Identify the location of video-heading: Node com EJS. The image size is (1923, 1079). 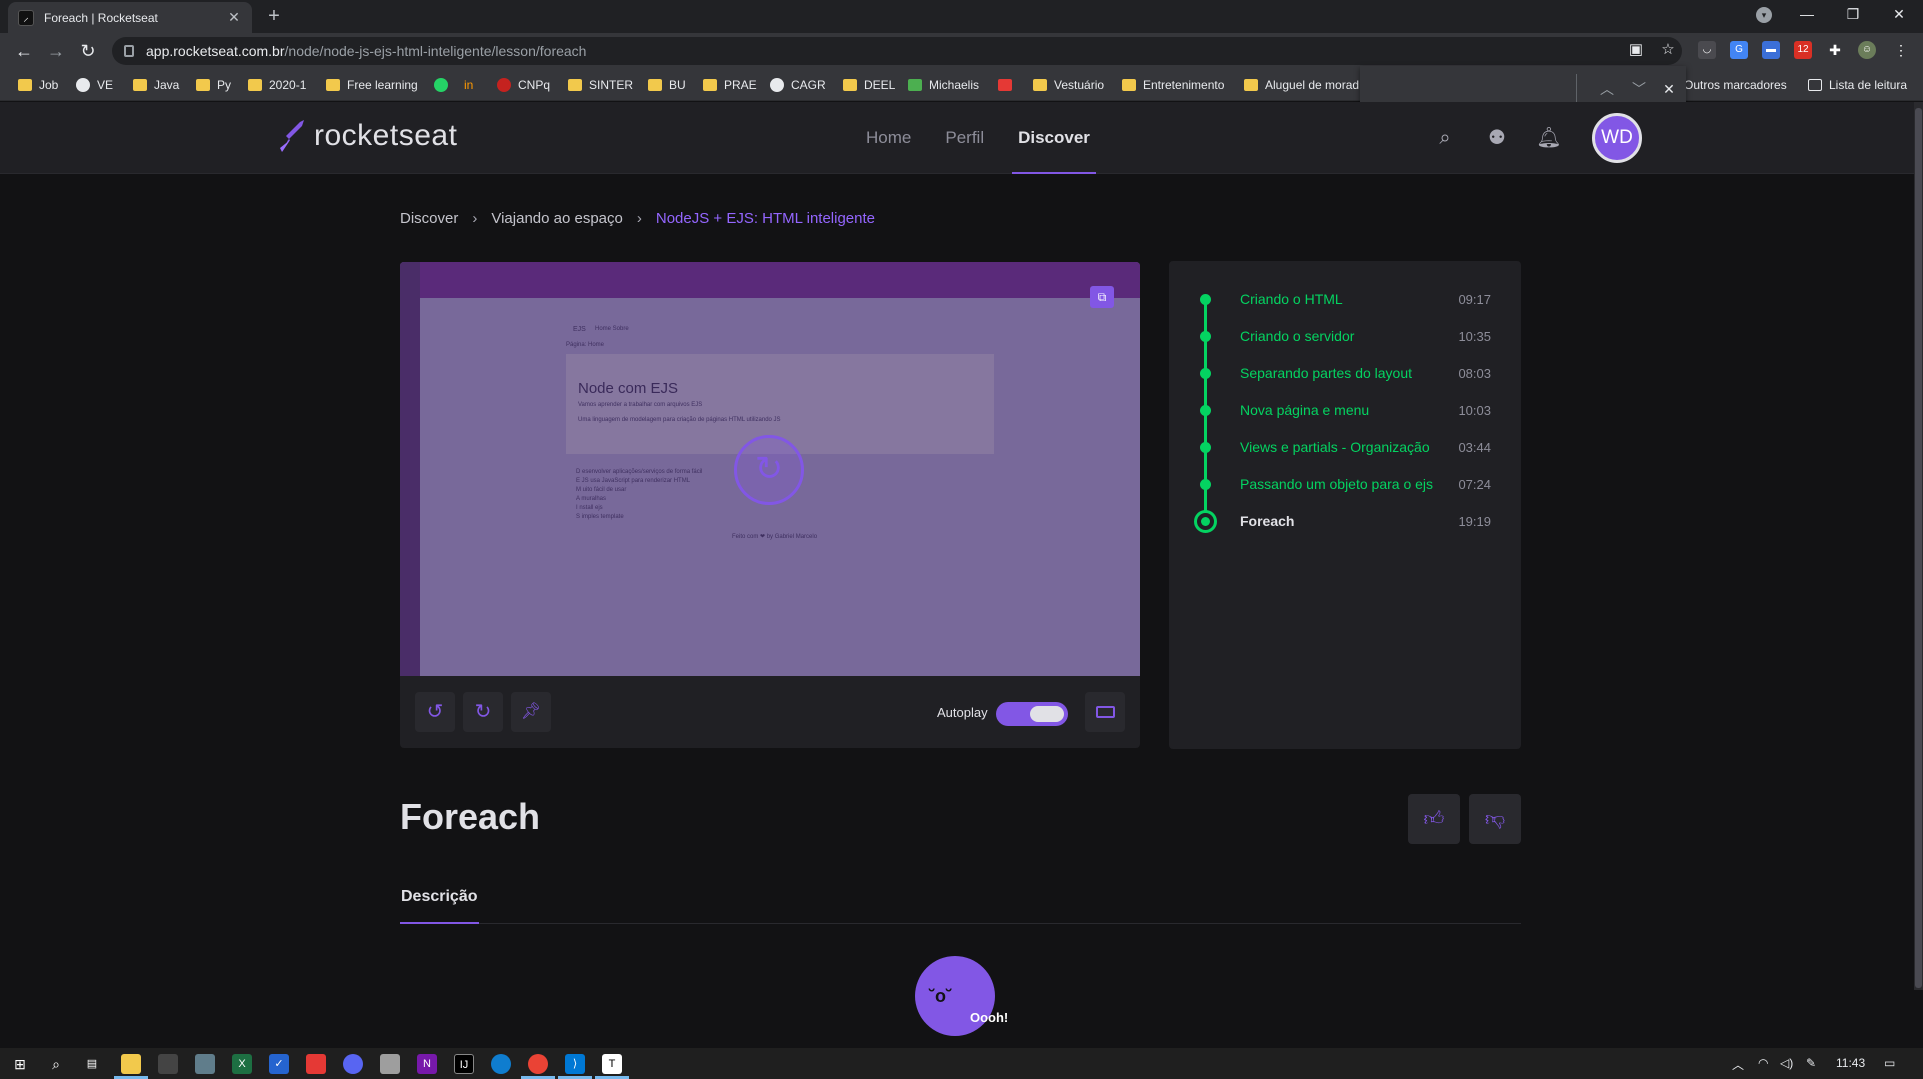
(628, 388).